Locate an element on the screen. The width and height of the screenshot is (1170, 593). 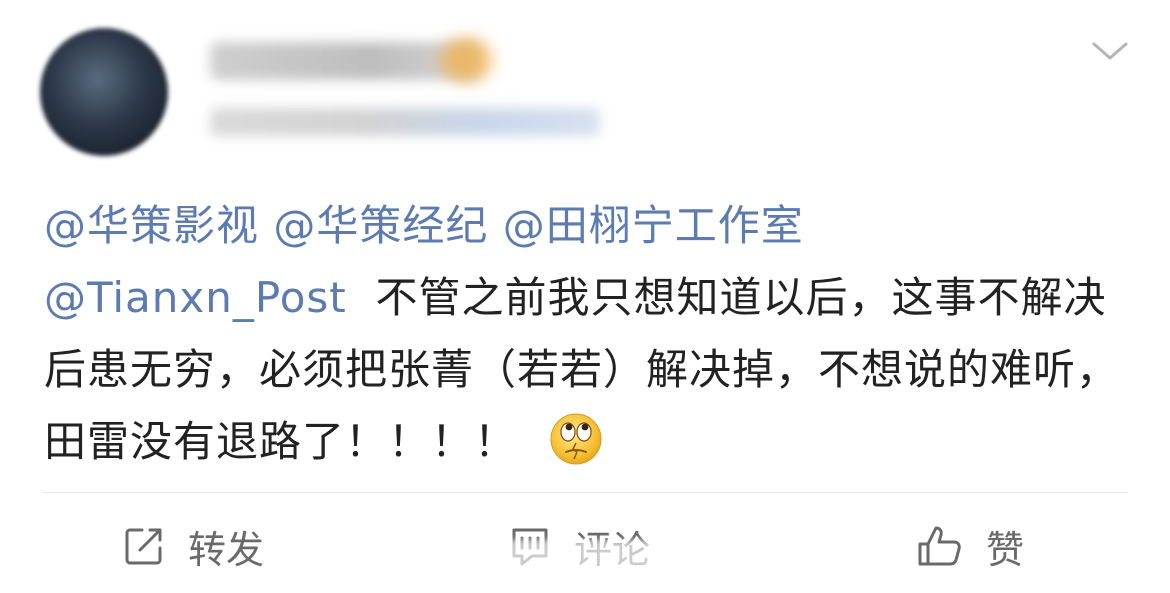
repost-label: 转发 is located at coordinates (226, 549).